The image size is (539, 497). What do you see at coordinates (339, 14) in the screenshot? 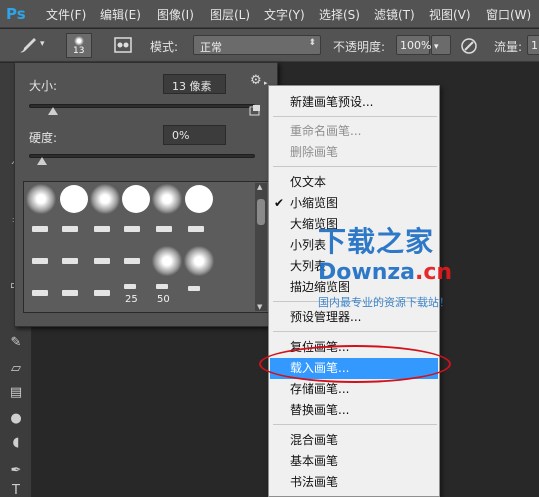
I see `menu-select: 选择(S)` at bounding box center [339, 14].